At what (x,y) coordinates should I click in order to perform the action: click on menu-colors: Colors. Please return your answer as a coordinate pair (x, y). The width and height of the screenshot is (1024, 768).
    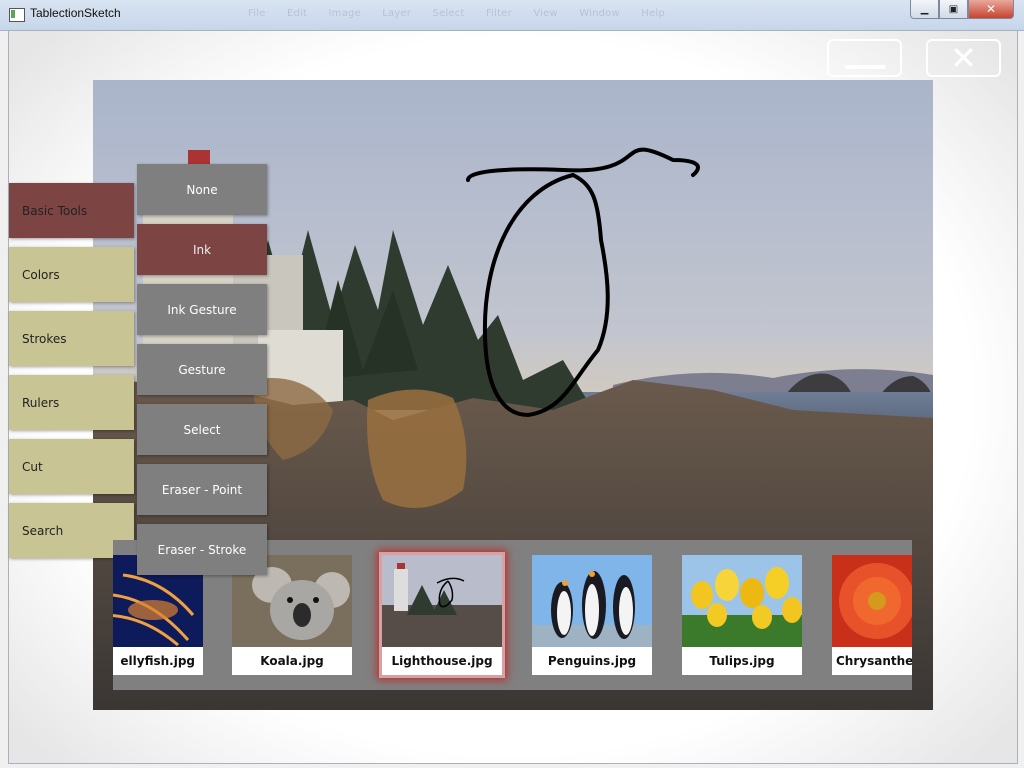
    Looking at the image, I should click on (71, 274).